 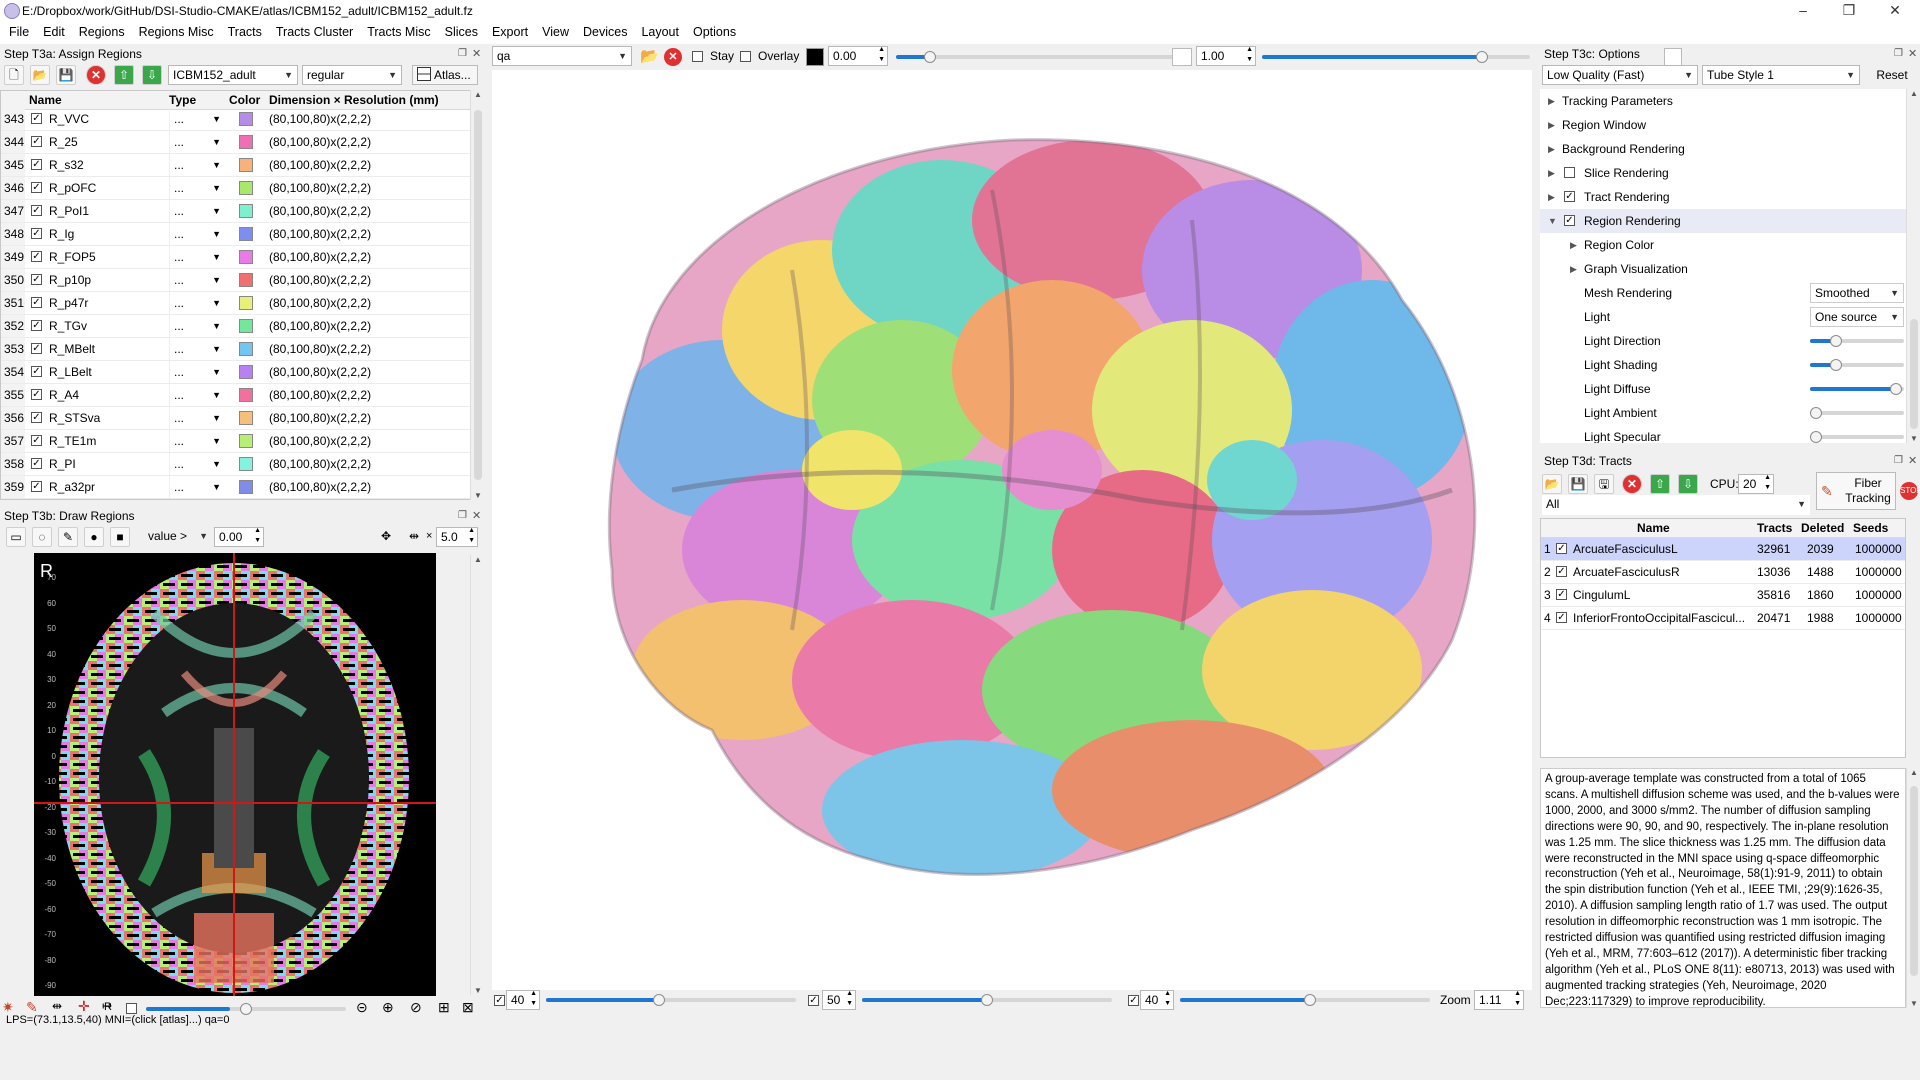 I want to click on table-row: 357 ✓ R_TE1m ... ▼ (80,100,80)x(2,2,2), so click(x=237, y=441).